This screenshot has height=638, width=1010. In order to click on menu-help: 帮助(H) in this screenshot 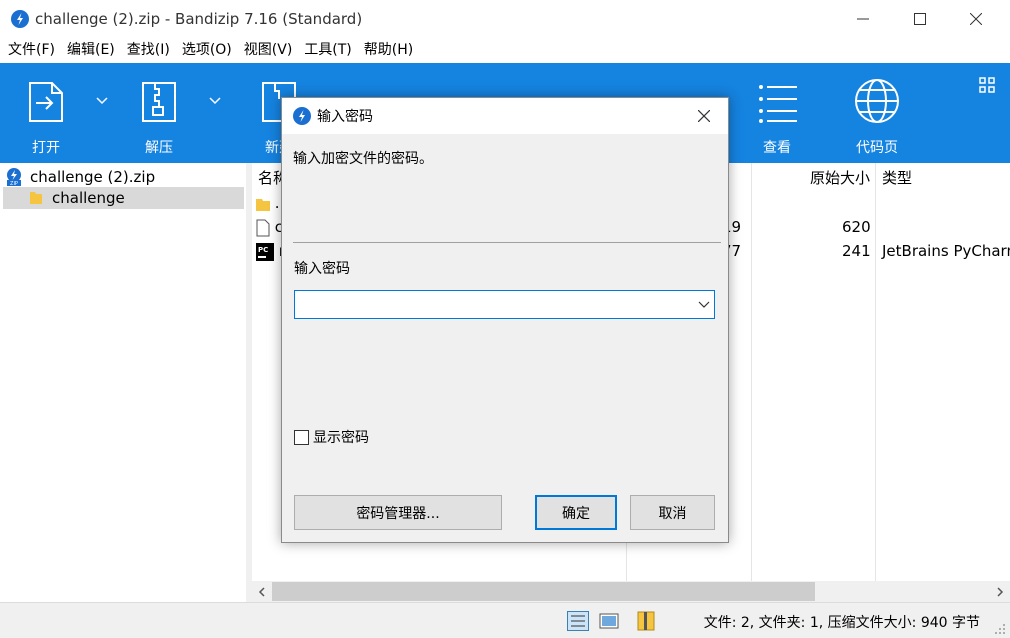, I will do `click(388, 50)`.